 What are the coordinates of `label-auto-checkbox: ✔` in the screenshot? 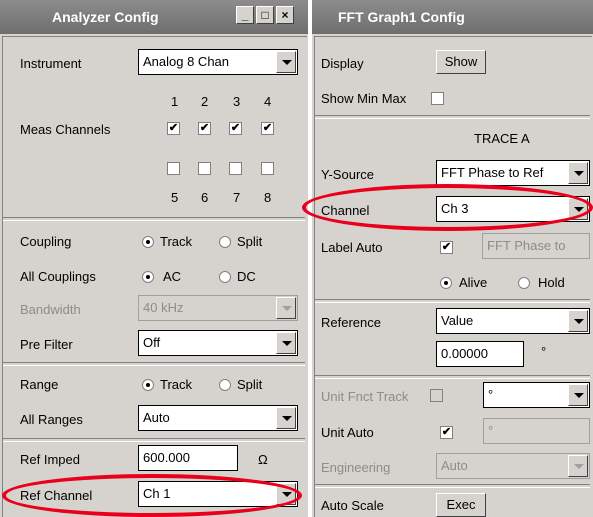 It's located at (446, 247).